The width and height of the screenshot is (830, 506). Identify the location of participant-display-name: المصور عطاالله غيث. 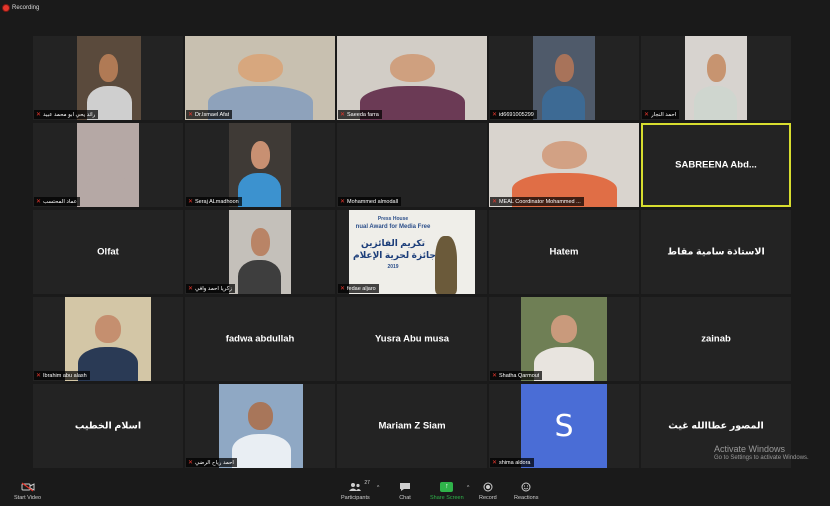
(716, 426).